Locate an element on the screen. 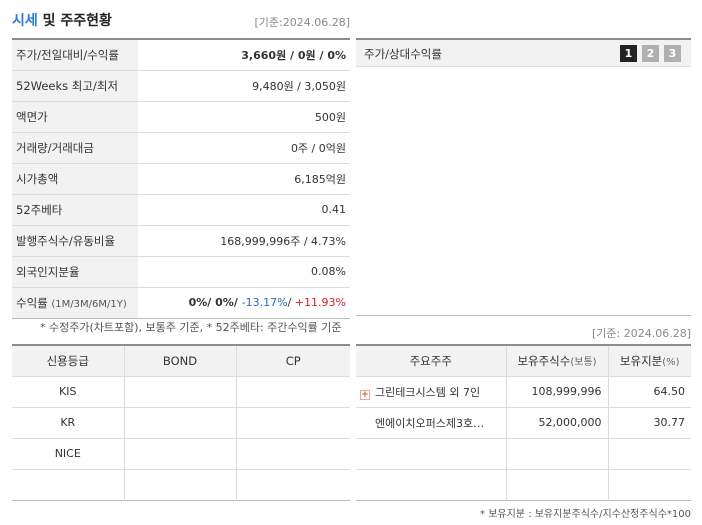 The width and height of the screenshot is (702, 525). quote-label: 발행주식수/유동비율 is located at coordinates (75, 241).